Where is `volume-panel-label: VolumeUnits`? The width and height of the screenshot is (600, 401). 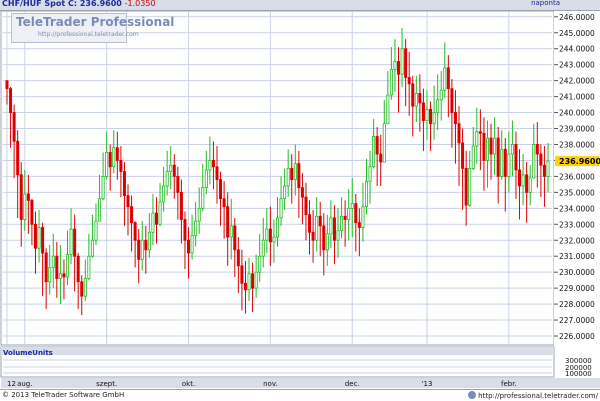 volume-panel-label: VolumeUnits is located at coordinates (28, 353).